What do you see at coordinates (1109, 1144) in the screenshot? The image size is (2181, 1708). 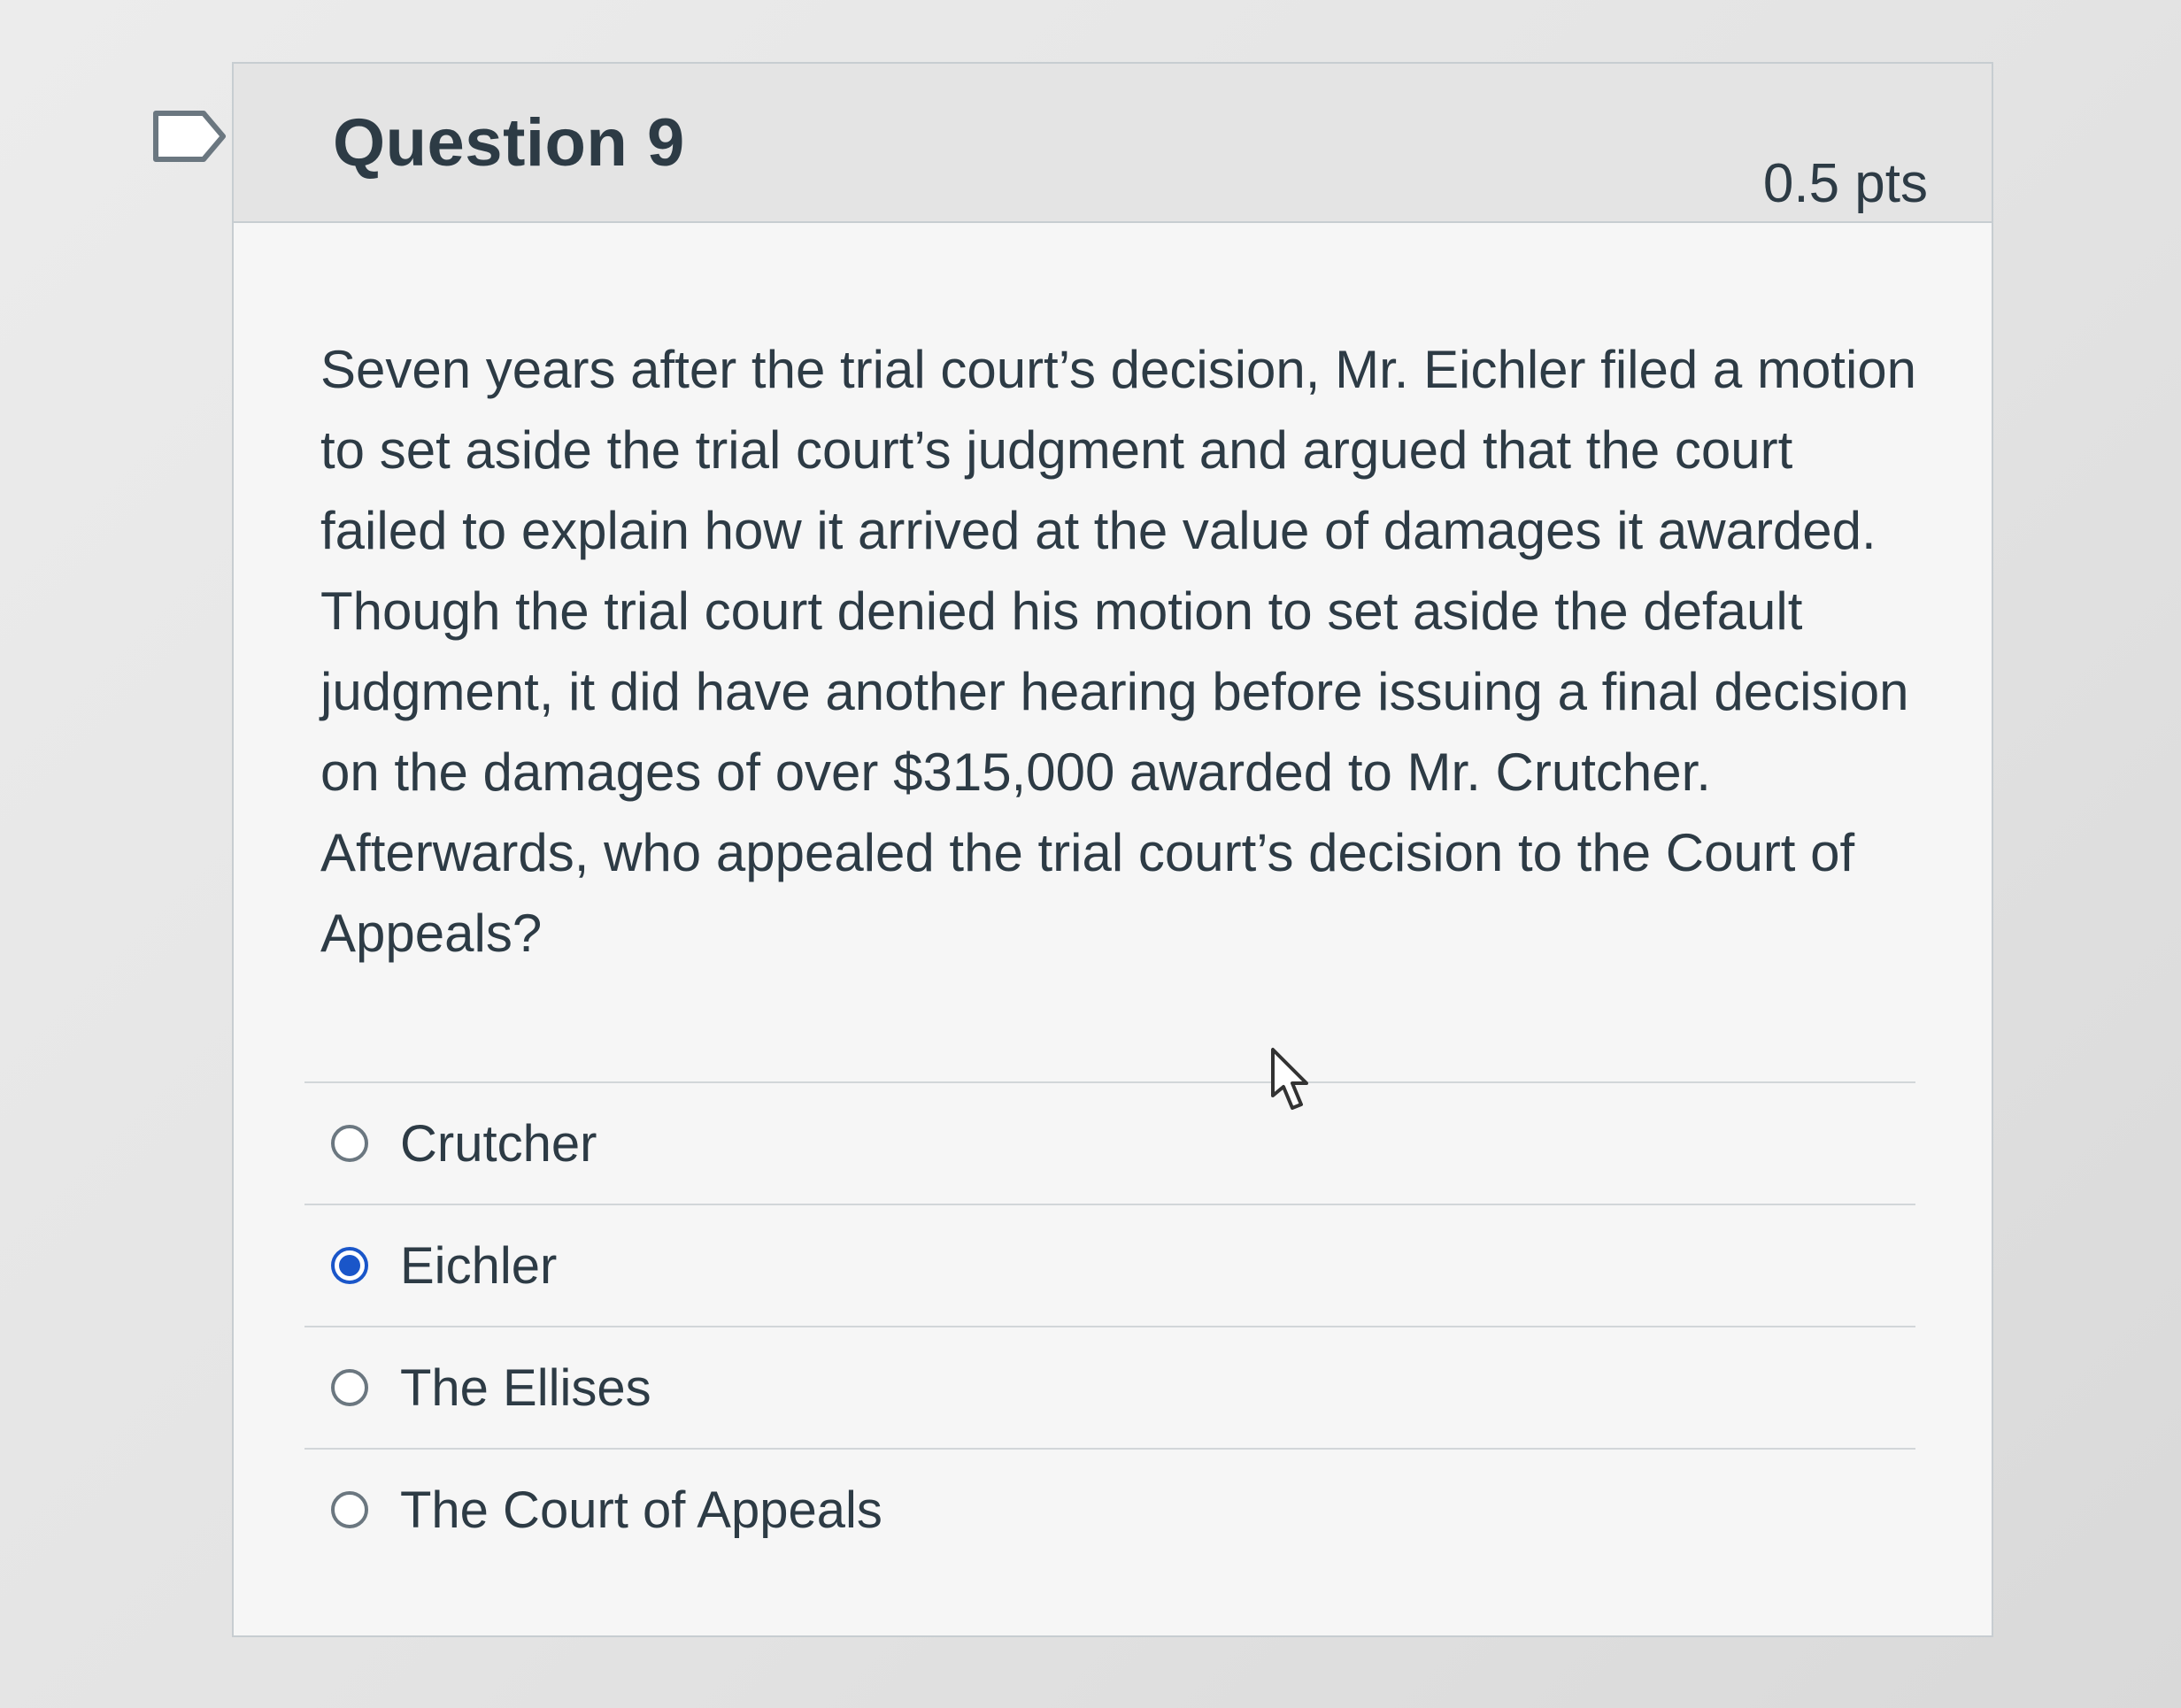 I see `answer-option-crutcher: Crutcher` at bounding box center [1109, 1144].